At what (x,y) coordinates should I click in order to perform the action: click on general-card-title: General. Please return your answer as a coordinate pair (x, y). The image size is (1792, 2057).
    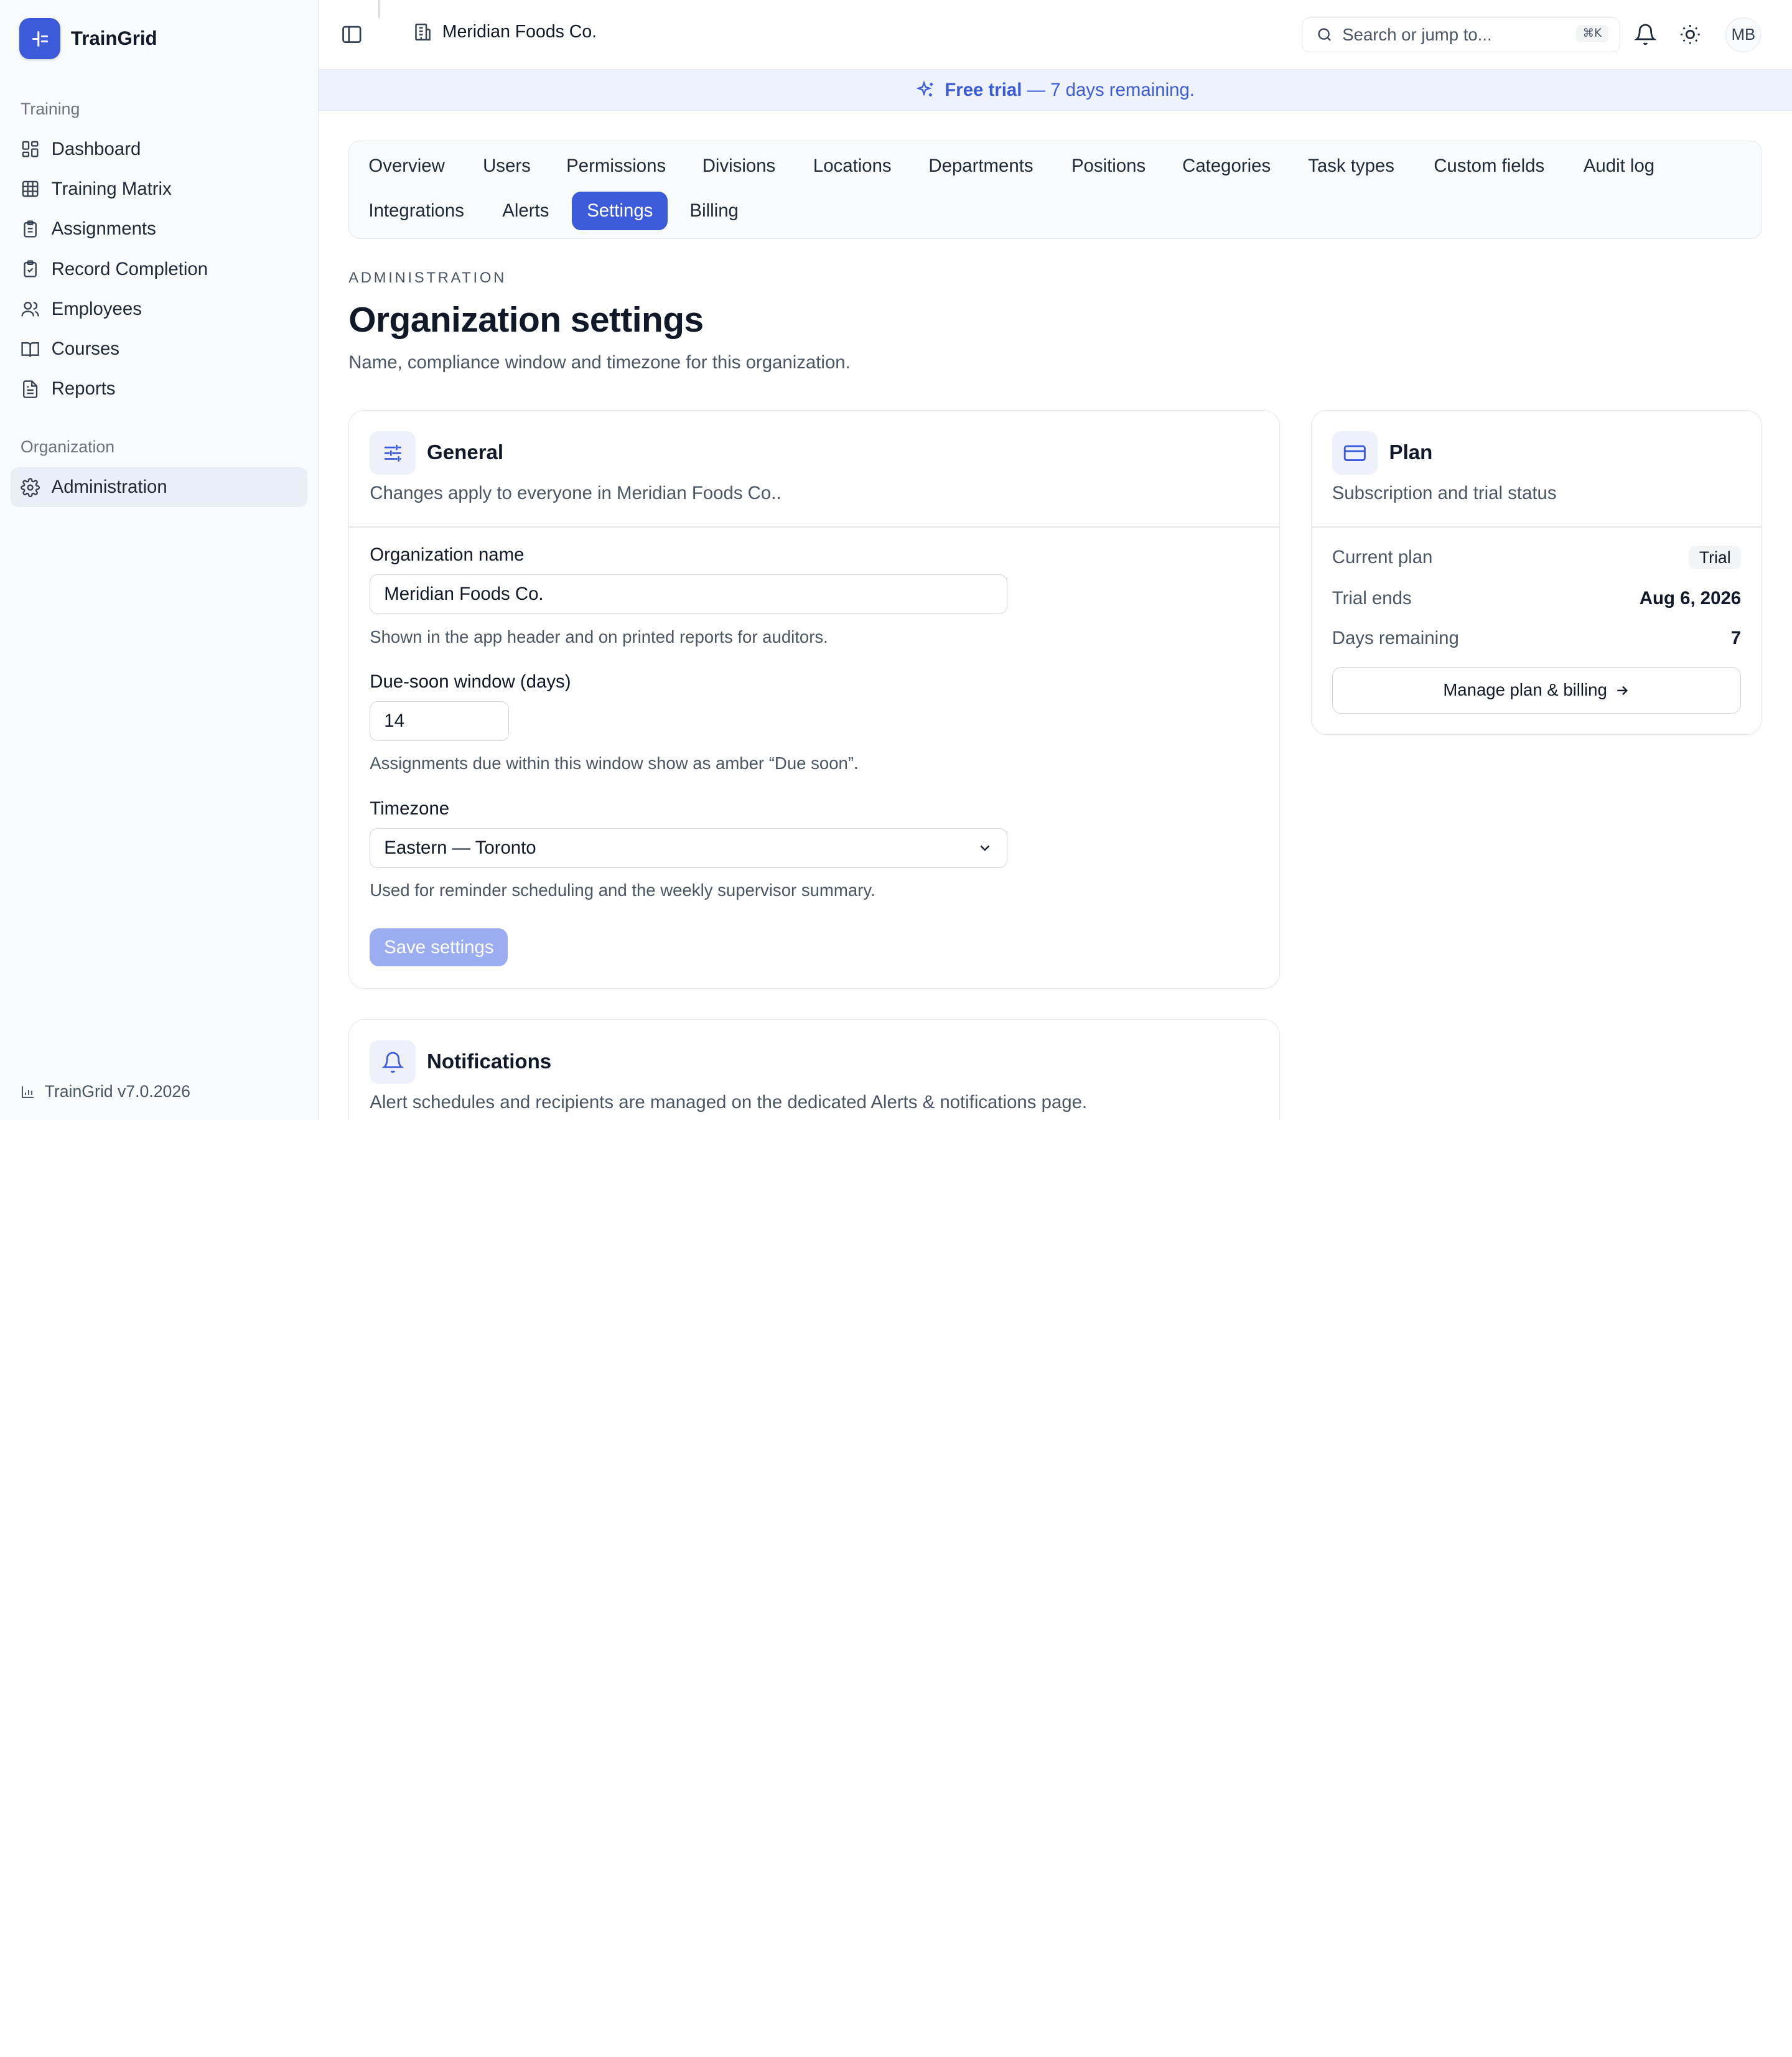
    Looking at the image, I should click on (465, 453).